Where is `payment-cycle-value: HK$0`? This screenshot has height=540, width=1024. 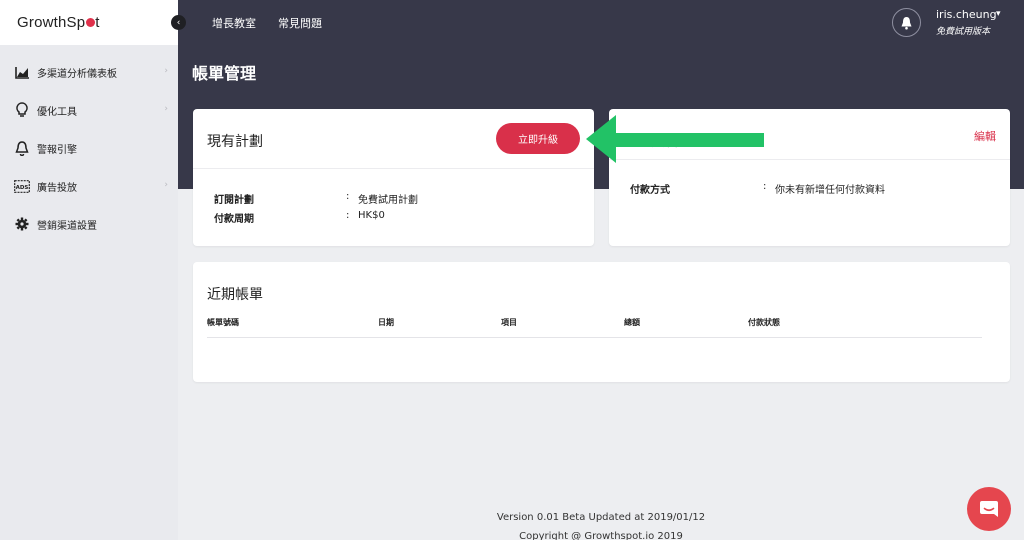 payment-cycle-value: HK$0 is located at coordinates (371, 215).